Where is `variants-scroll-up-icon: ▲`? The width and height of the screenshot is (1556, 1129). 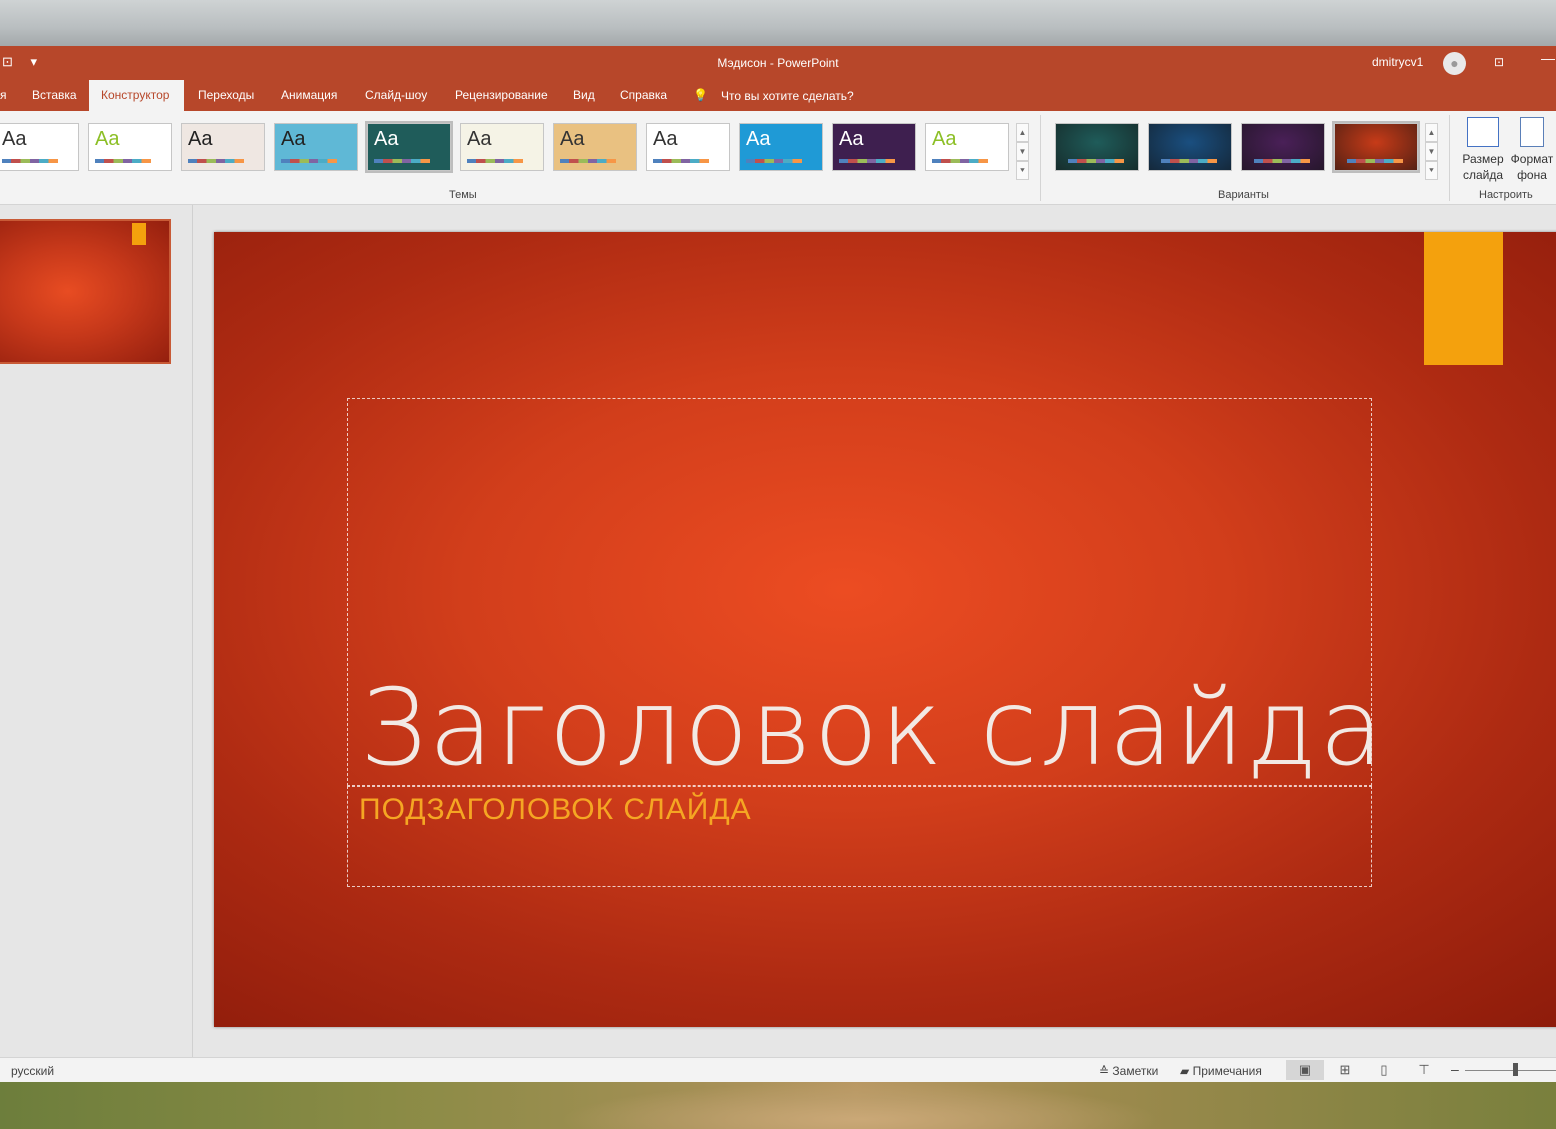 variants-scroll-up-icon: ▲ is located at coordinates (1431, 132).